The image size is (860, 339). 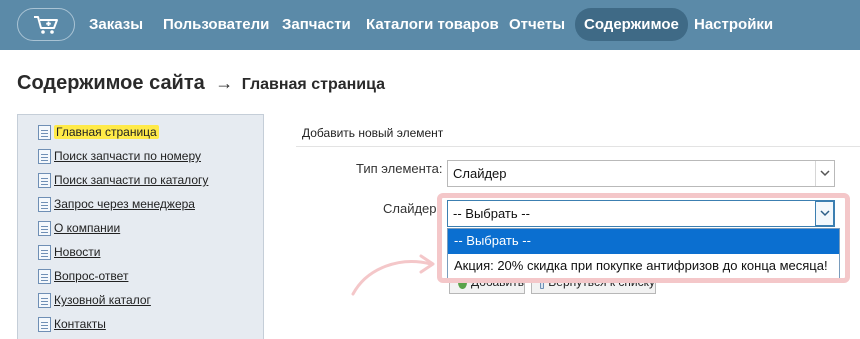 What do you see at coordinates (373, 133) in the screenshot?
I see `form-heading: Добавить новый элемент` at bounding box center [373, 133].